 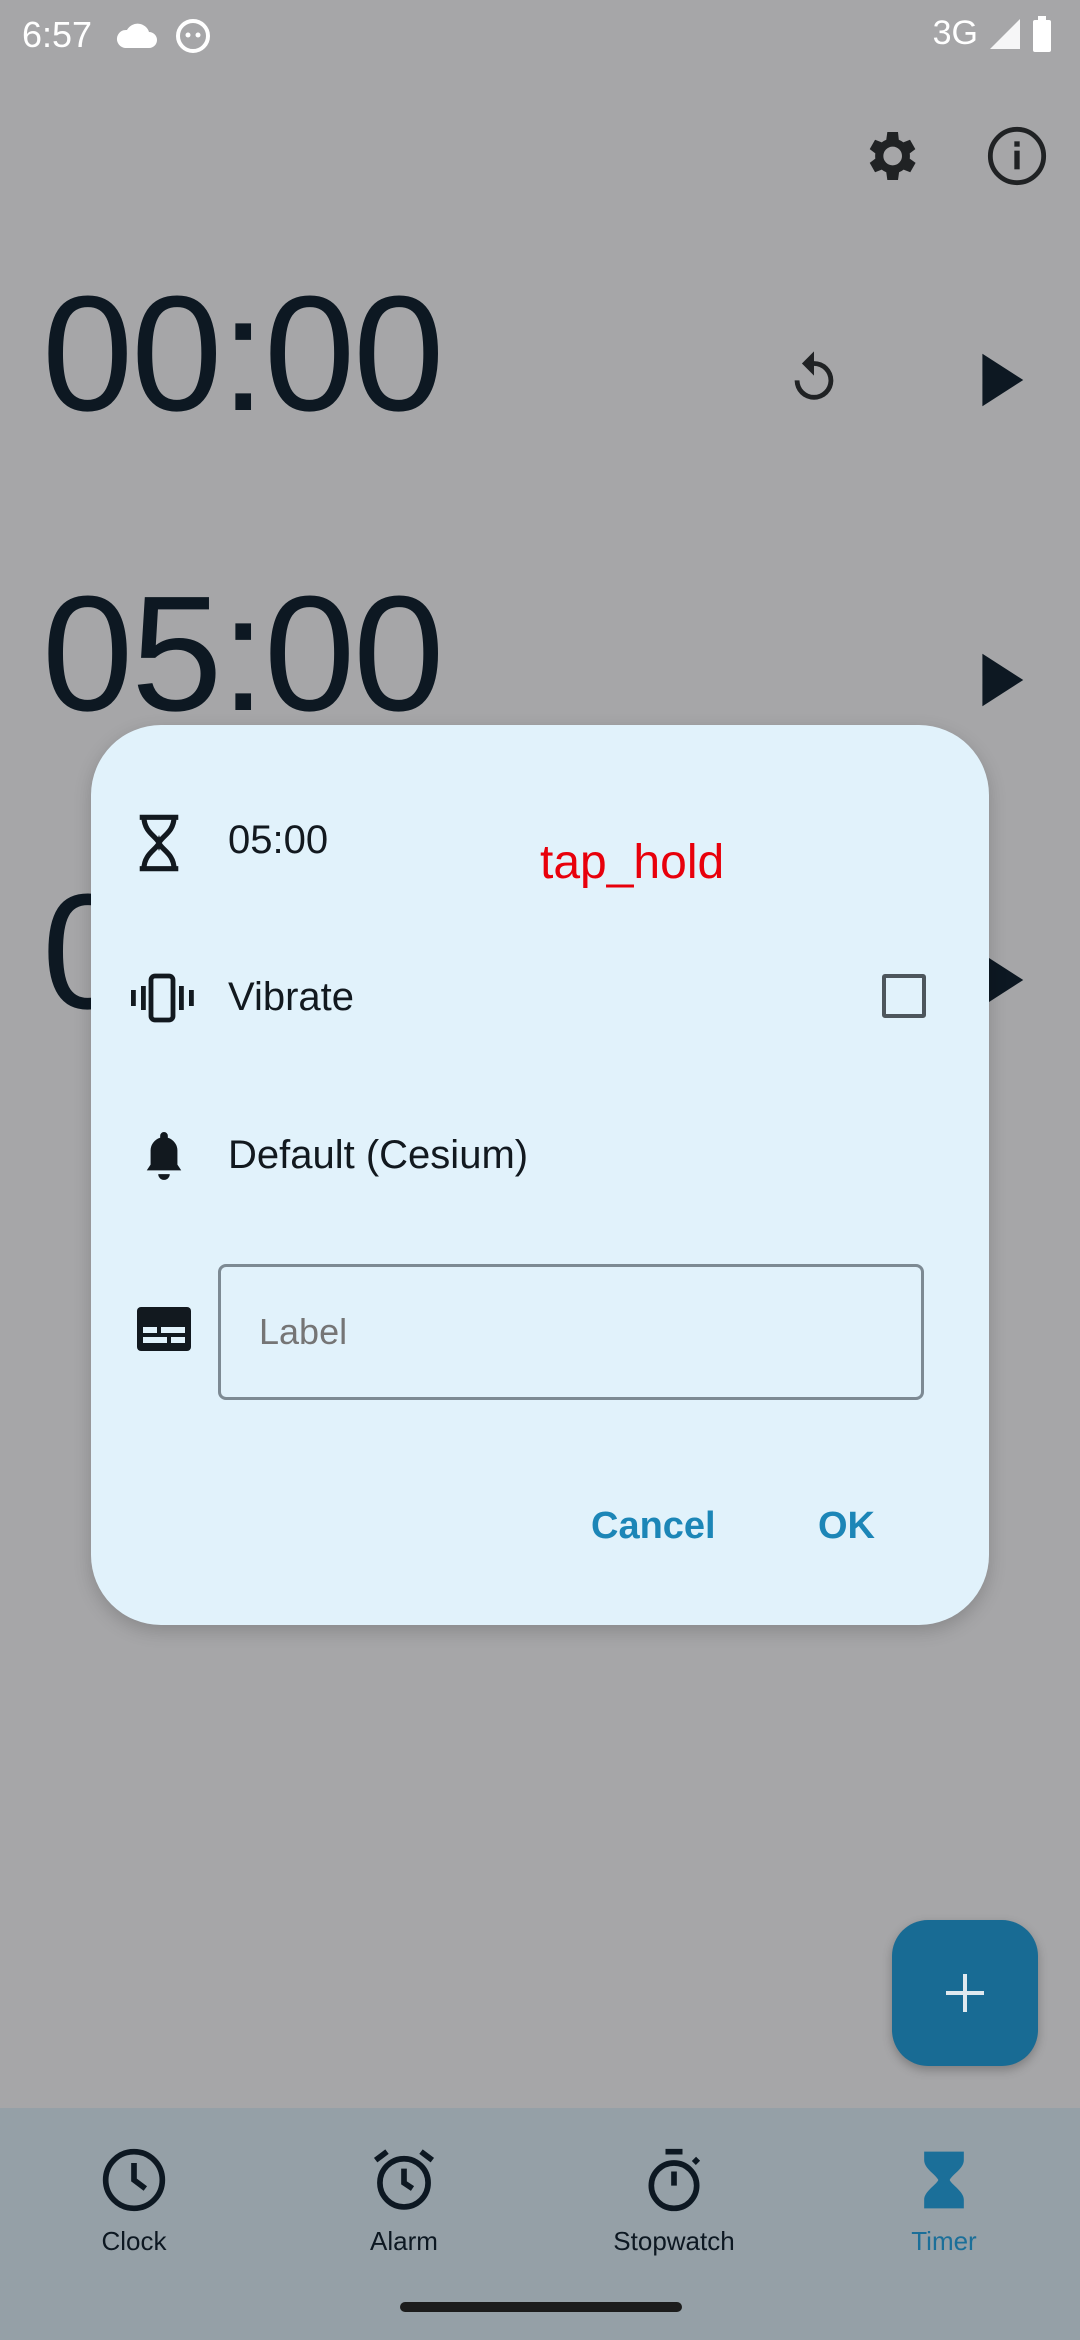 What do you see at coordinates (164, 1157) in the screenshot?
I see `bell-icon` at bounding box center [164, 1157].